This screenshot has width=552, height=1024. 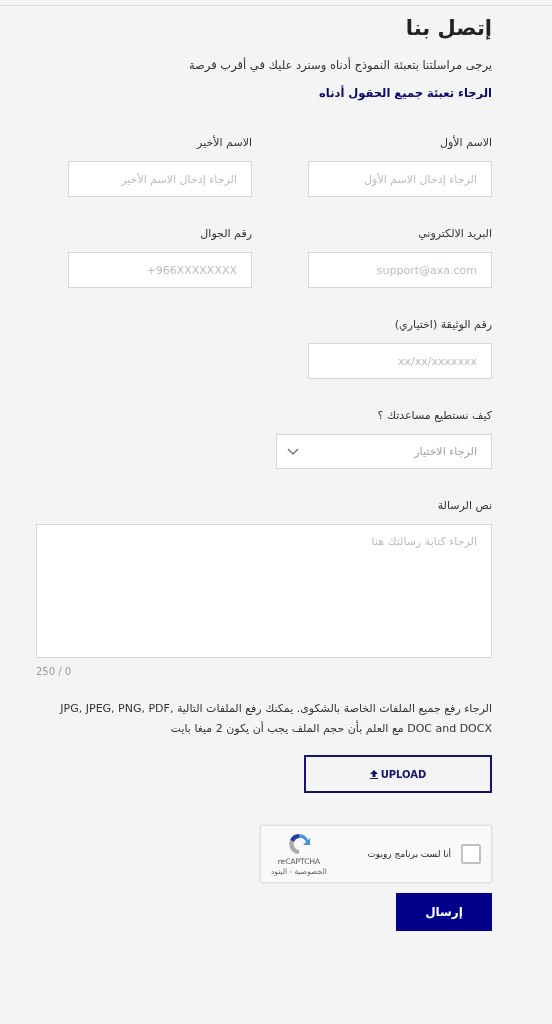 I want to click on upload-icon, so click(x=373, y=774).